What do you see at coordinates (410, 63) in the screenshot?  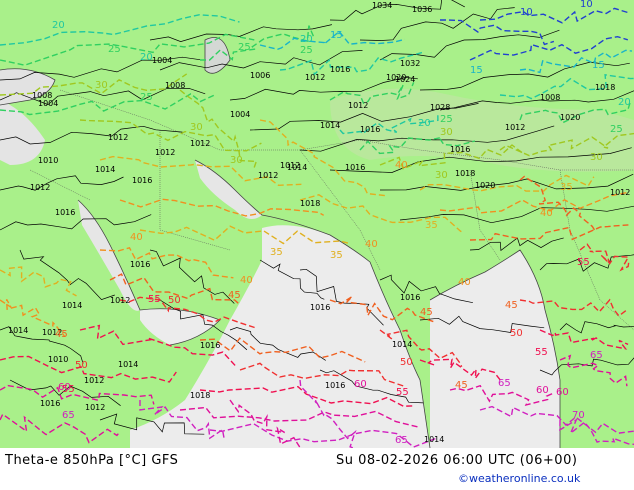 I see `isobar-label: 1032` at bounding box center [410, 63].